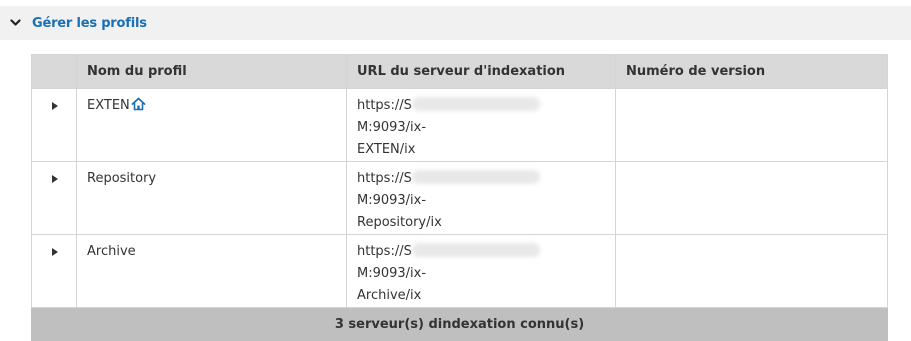 This screenshot has height=341, width=911. What do you see at coordinates (211, 71) in the screenshot?
I see `column-header-profile-name: Nom du profil` at bounding box center [211, 71].